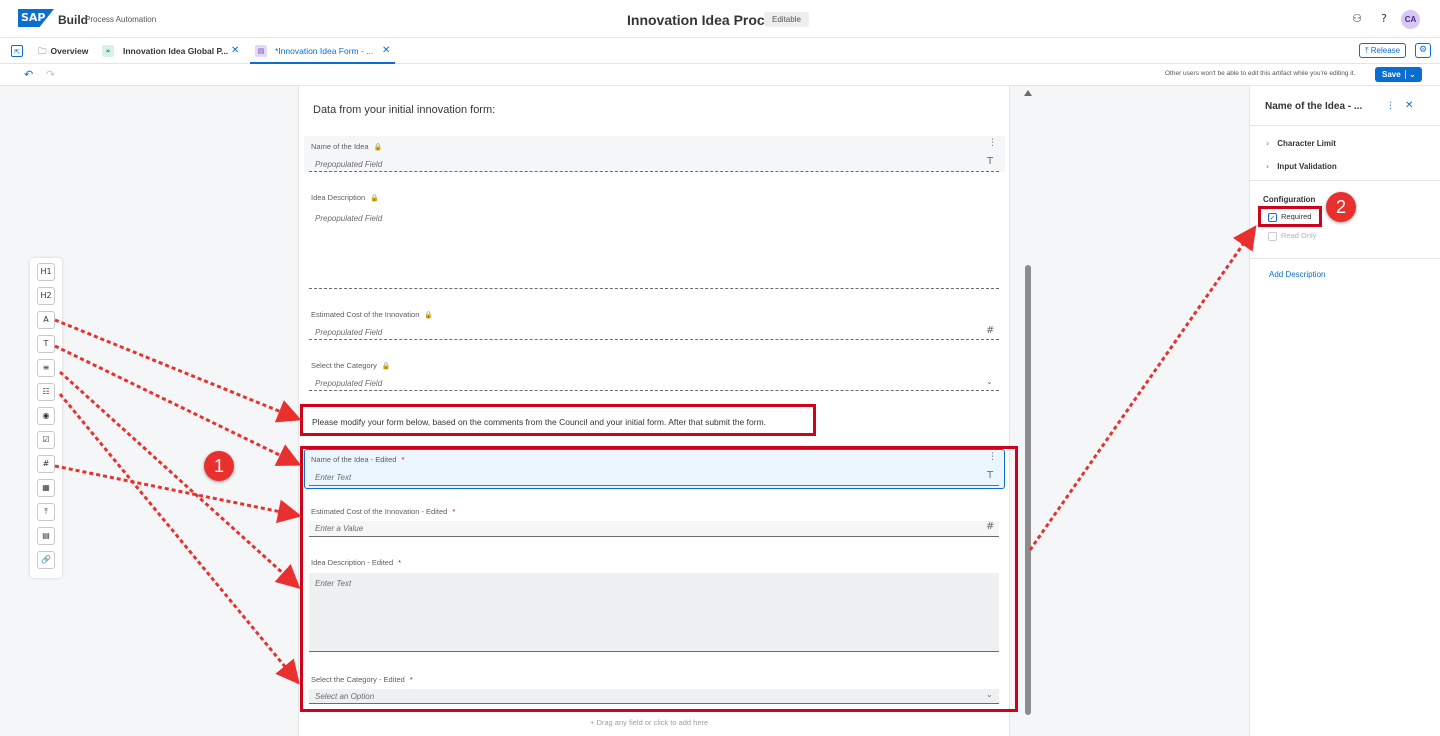 The height and width of the screenshot is (736, 1440). What do you see at coordinates (654, 612) in the screenshot?
I see `description-textarea` at bounding box center [654, 612].